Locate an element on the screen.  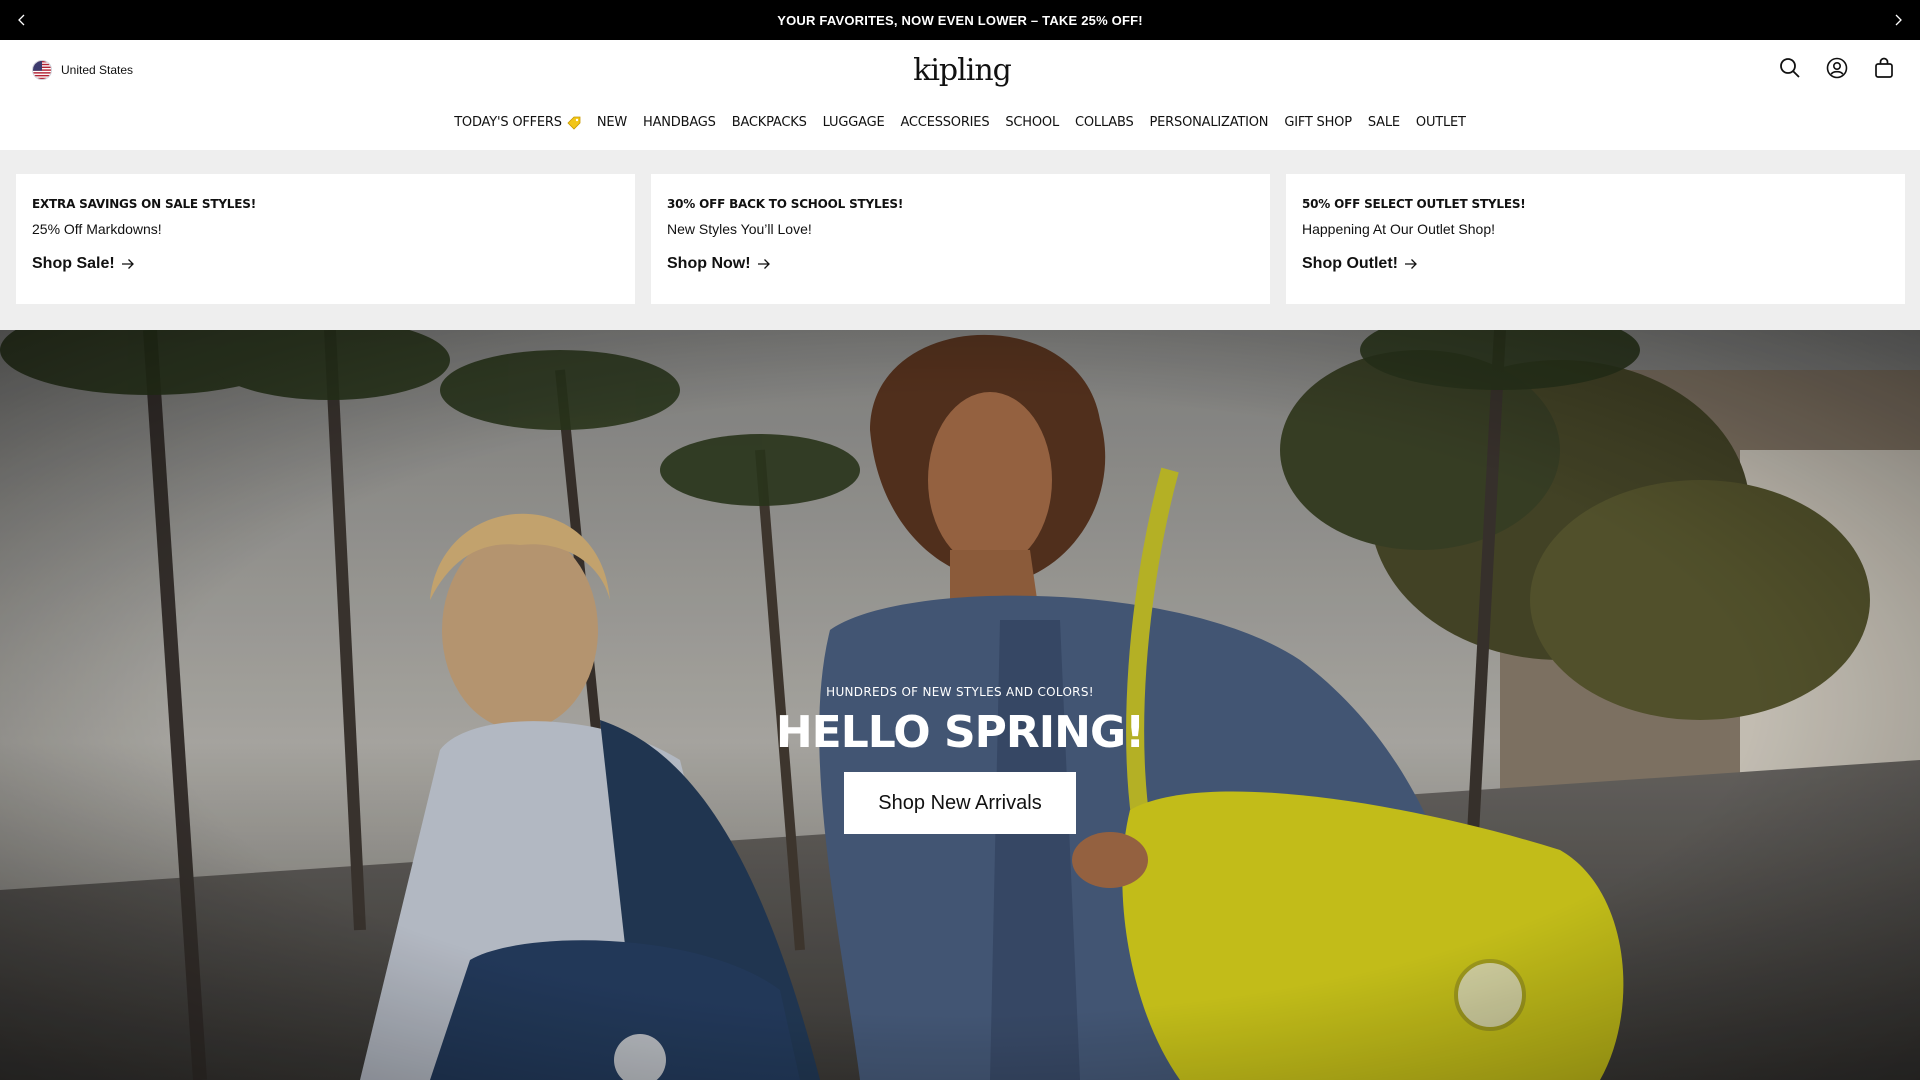
bag-icon is located at coordinates (1884, 67).